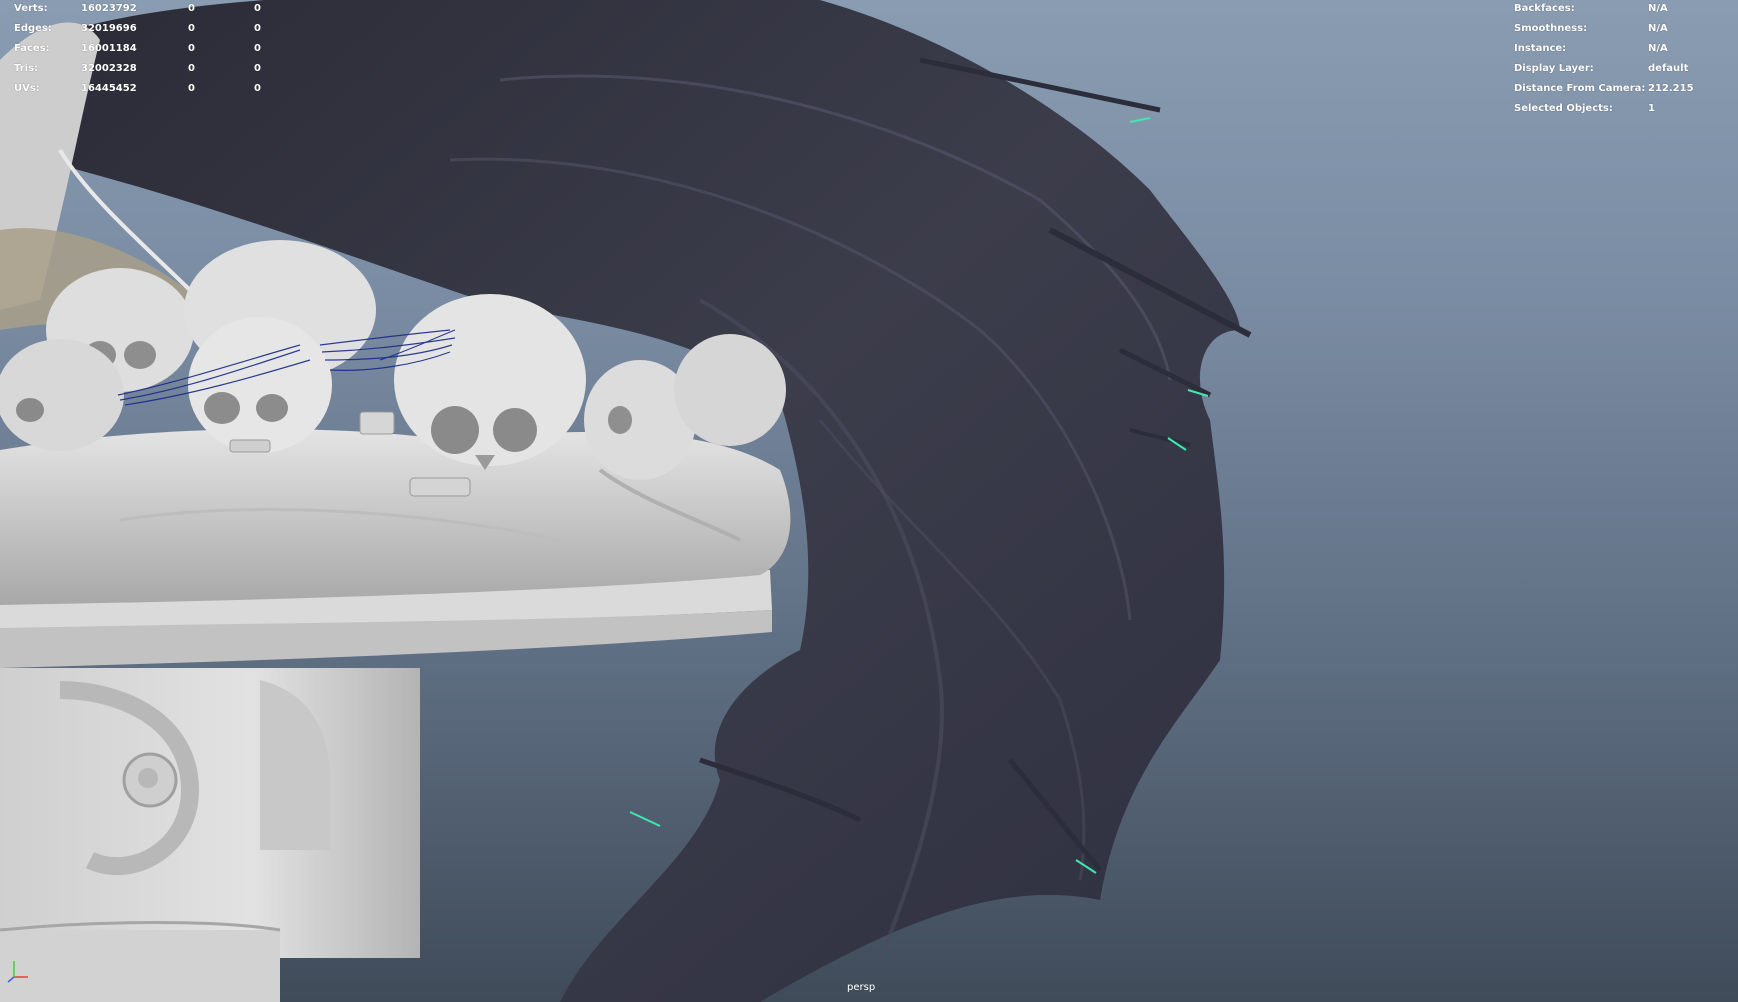  I want to click on hud-value: 1, so click(1651, 108).